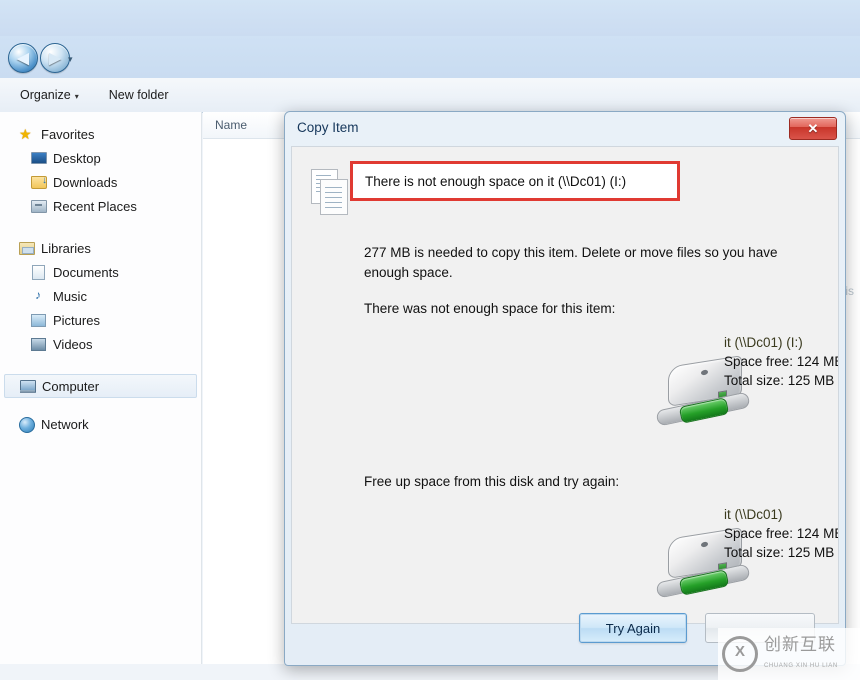 This screenshot has height=680, width=860. I want to click on chevron-down-icon: ▾, so click(76, 96).